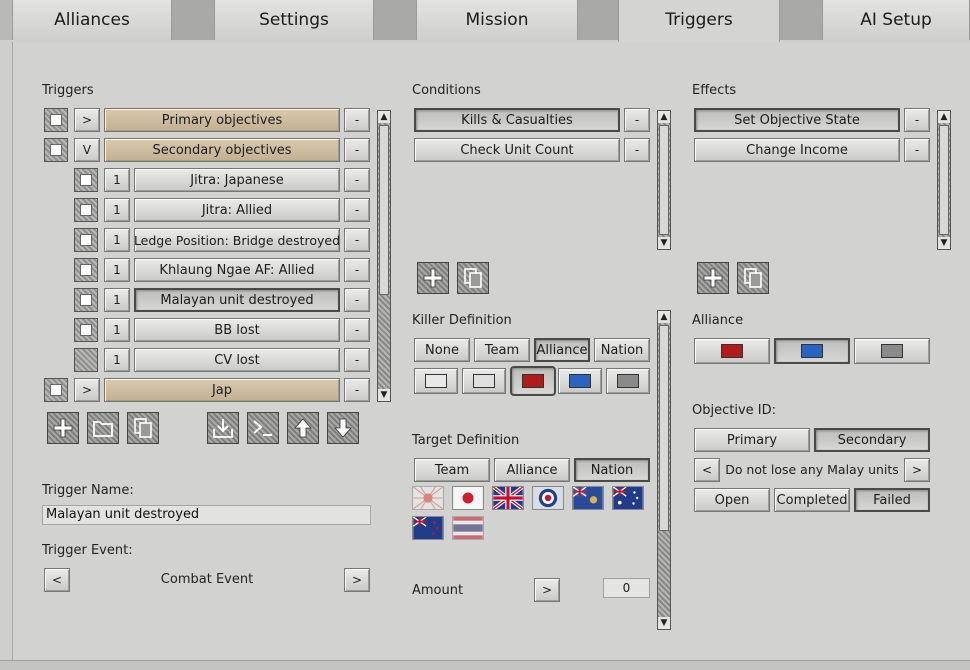  I want to click on add-effect-button, so click(713, 278).